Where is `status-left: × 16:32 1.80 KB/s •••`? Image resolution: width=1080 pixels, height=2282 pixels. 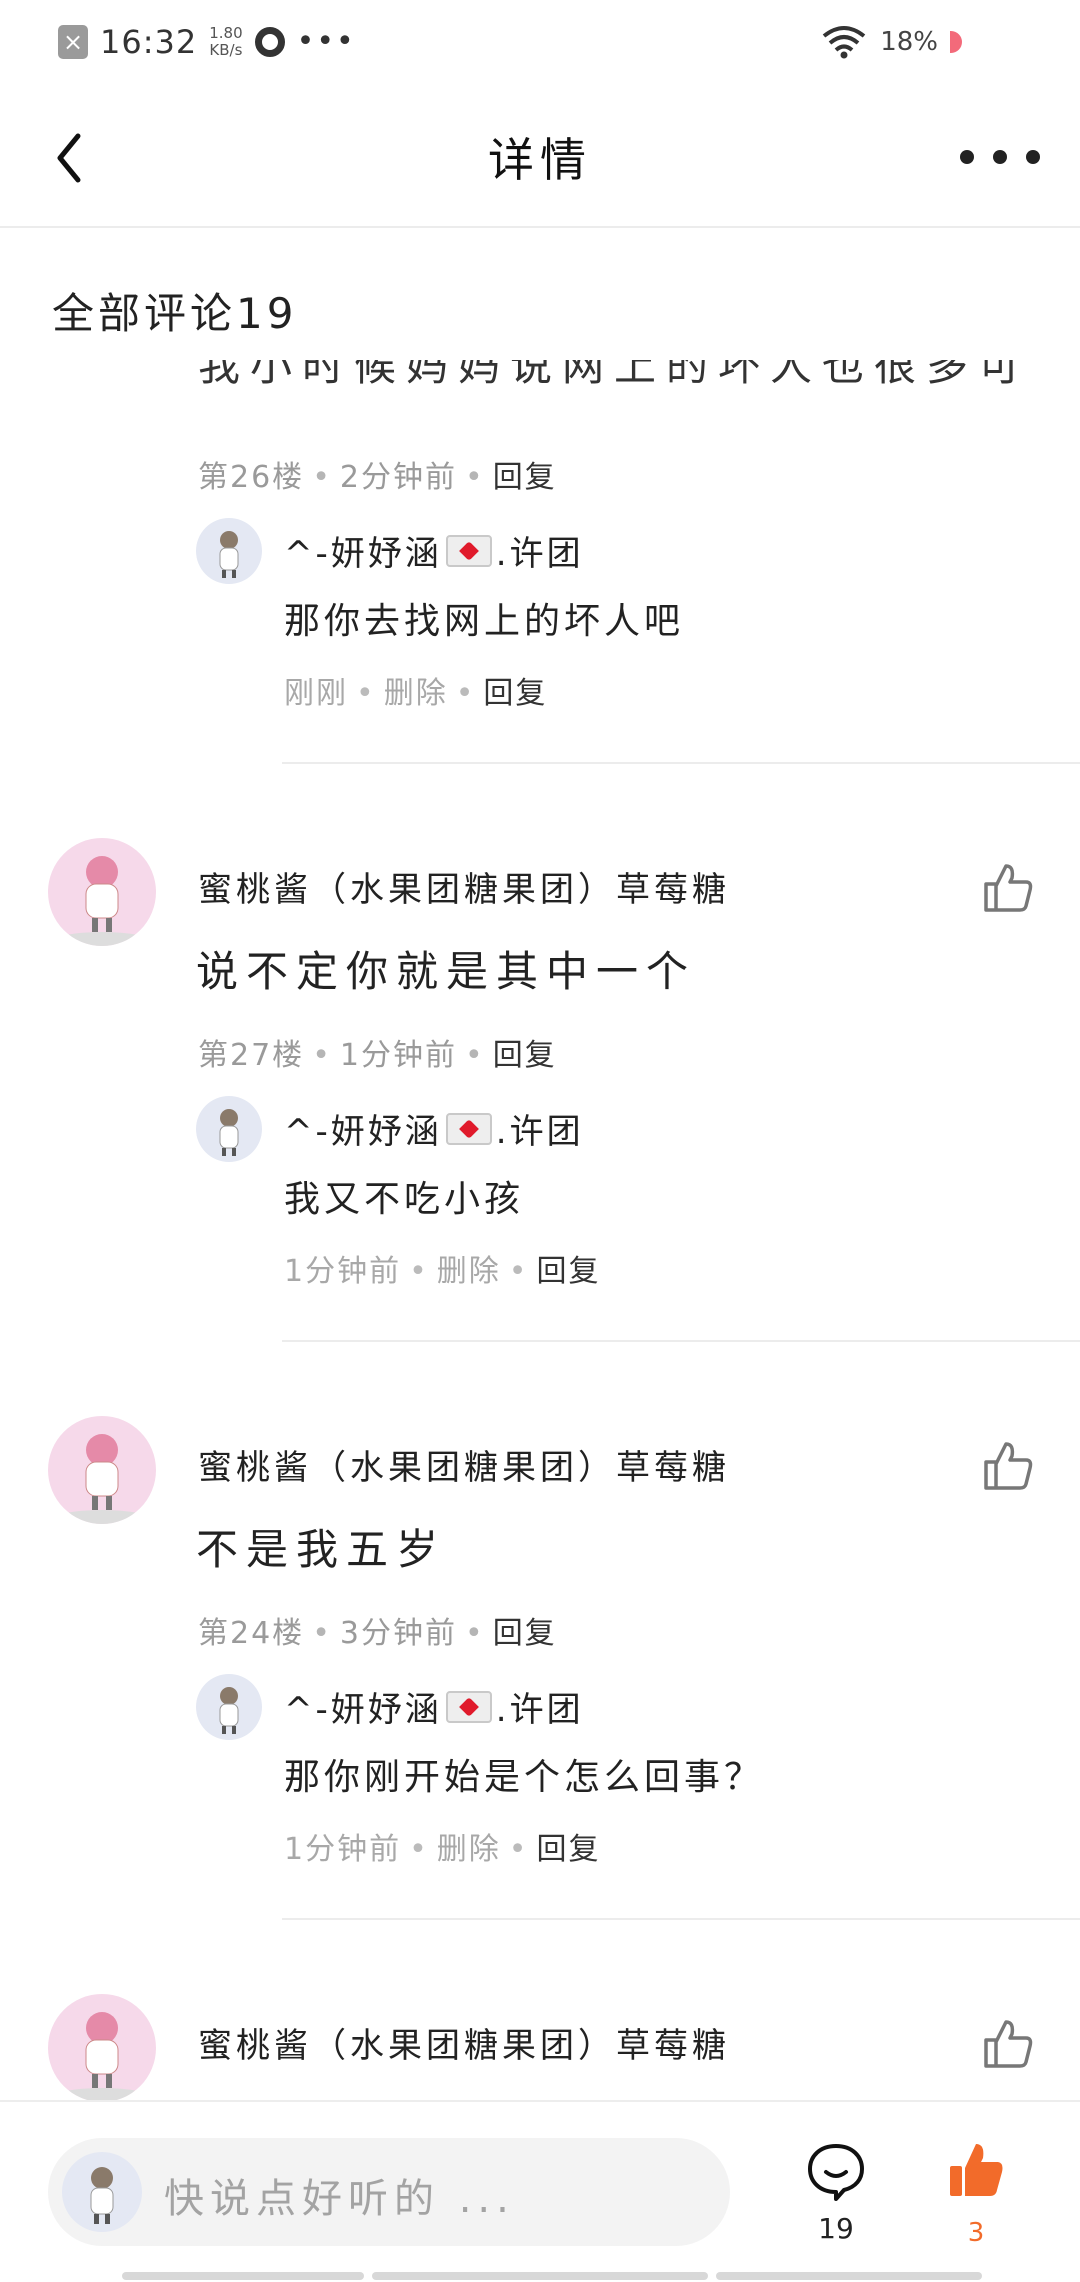 status-left: × 16:32 1.80 KB/s ••• is located at coordinates (207, 42).